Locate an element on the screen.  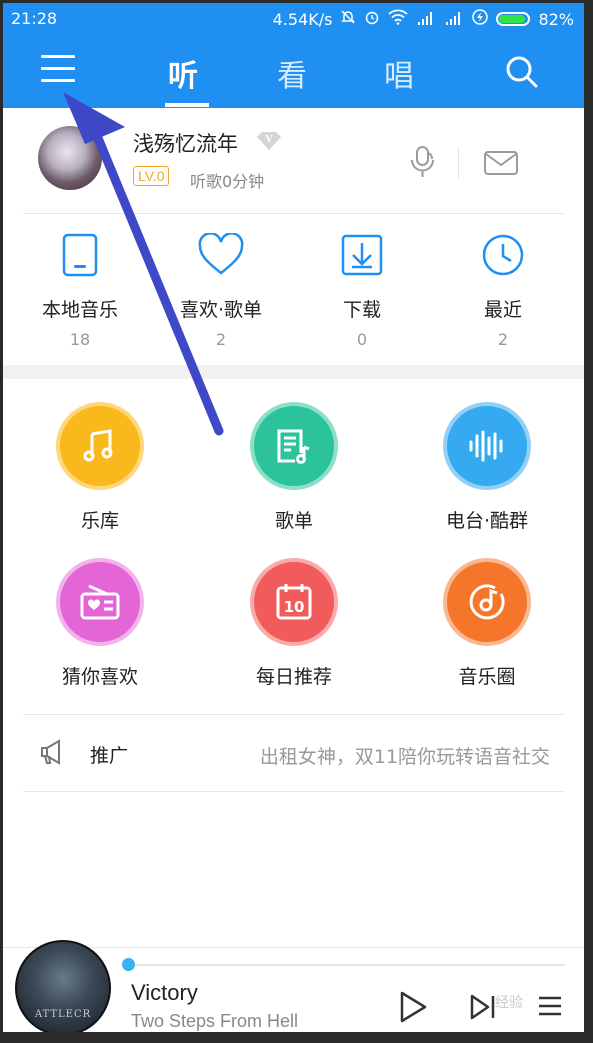
feature-label: 每日推荐 is located at coordinates (293, 677).